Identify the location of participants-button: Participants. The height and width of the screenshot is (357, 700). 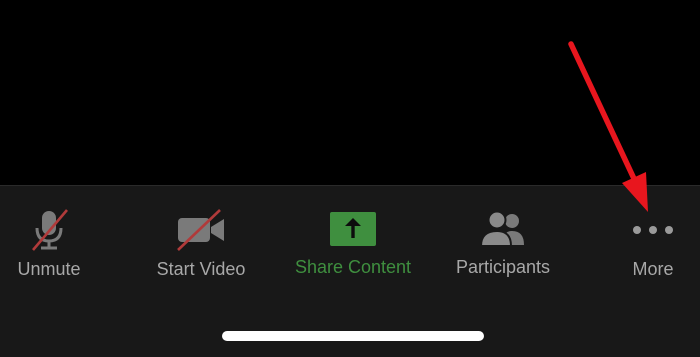
(503, 243).